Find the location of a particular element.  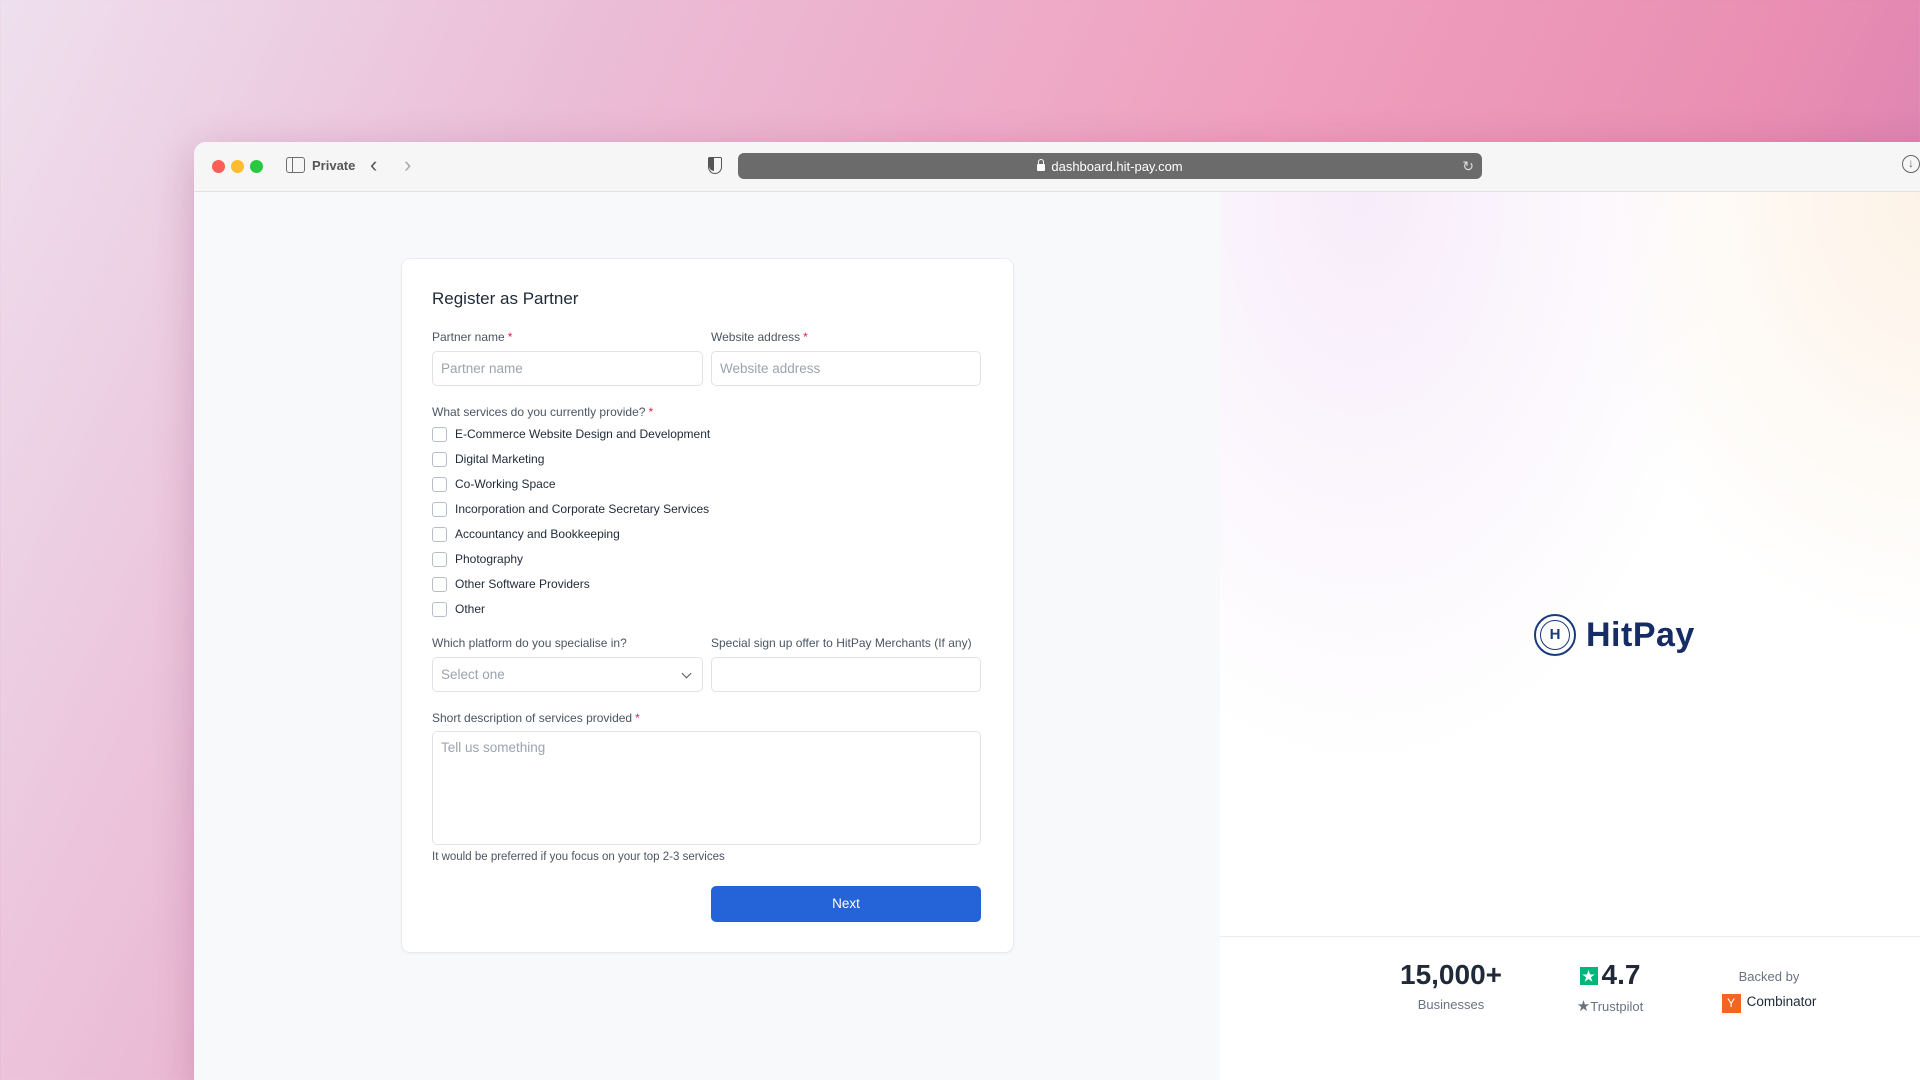

forward-arrow-icon: › is located at coordinates (407, 165).